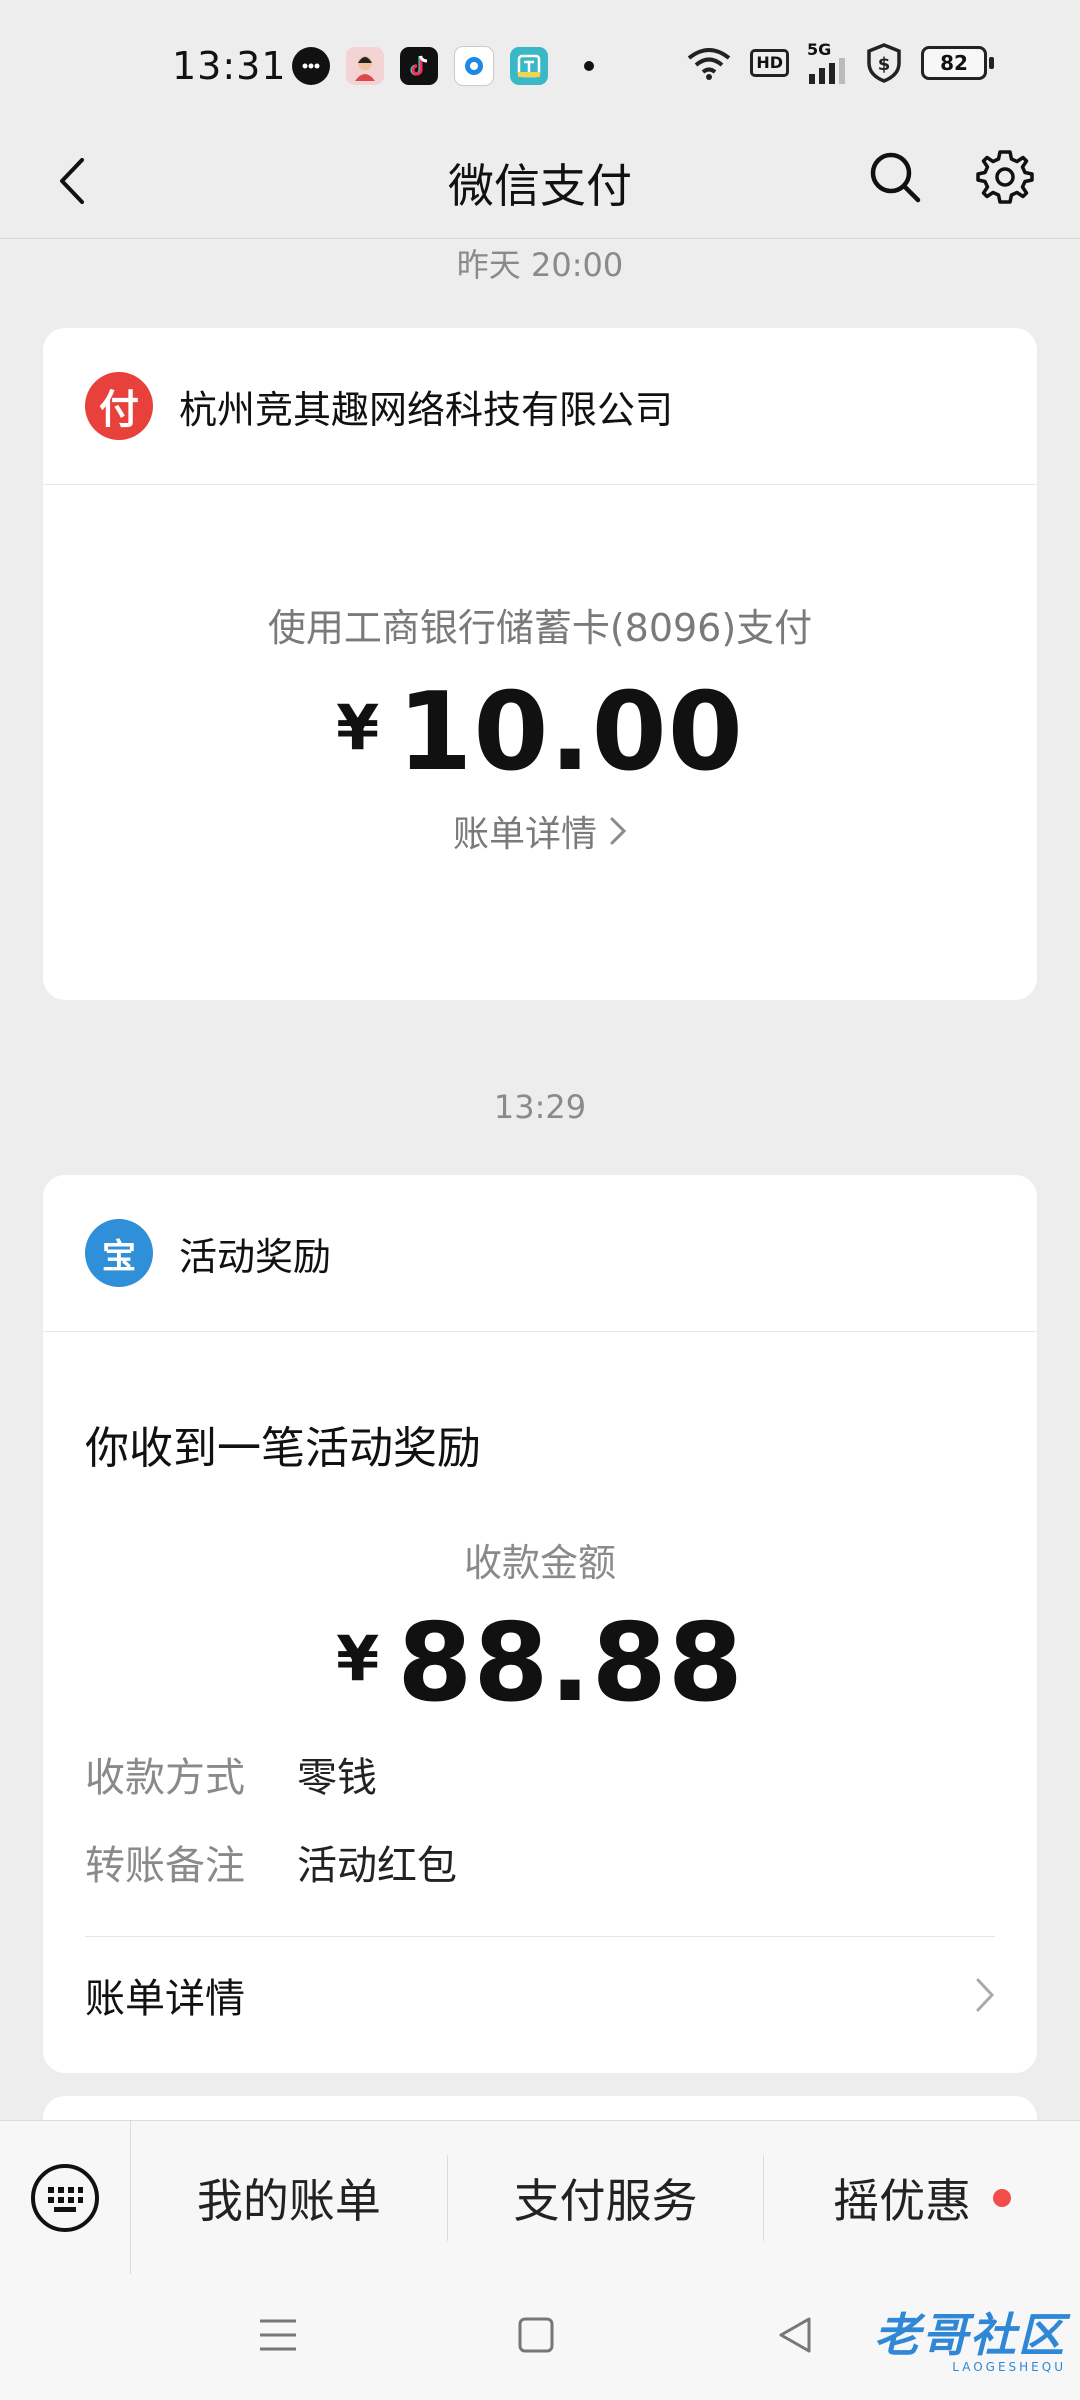 The height and width of the screenshot is (2400, 1080). I want to click on gear-icon, so click(1005, 177).